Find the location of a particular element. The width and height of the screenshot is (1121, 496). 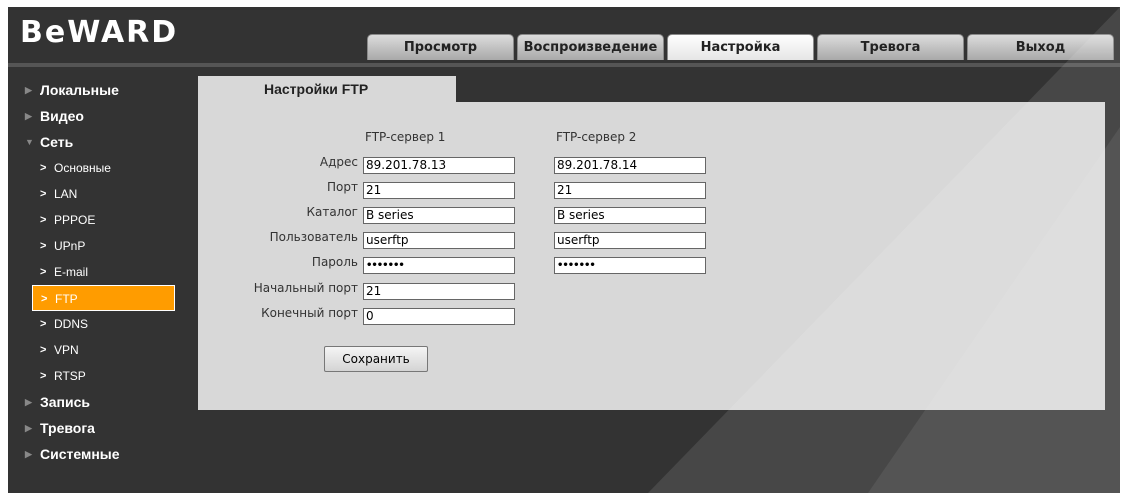

sidebar-item-local: ▶ Локальные is located at coordinates (103, 90).